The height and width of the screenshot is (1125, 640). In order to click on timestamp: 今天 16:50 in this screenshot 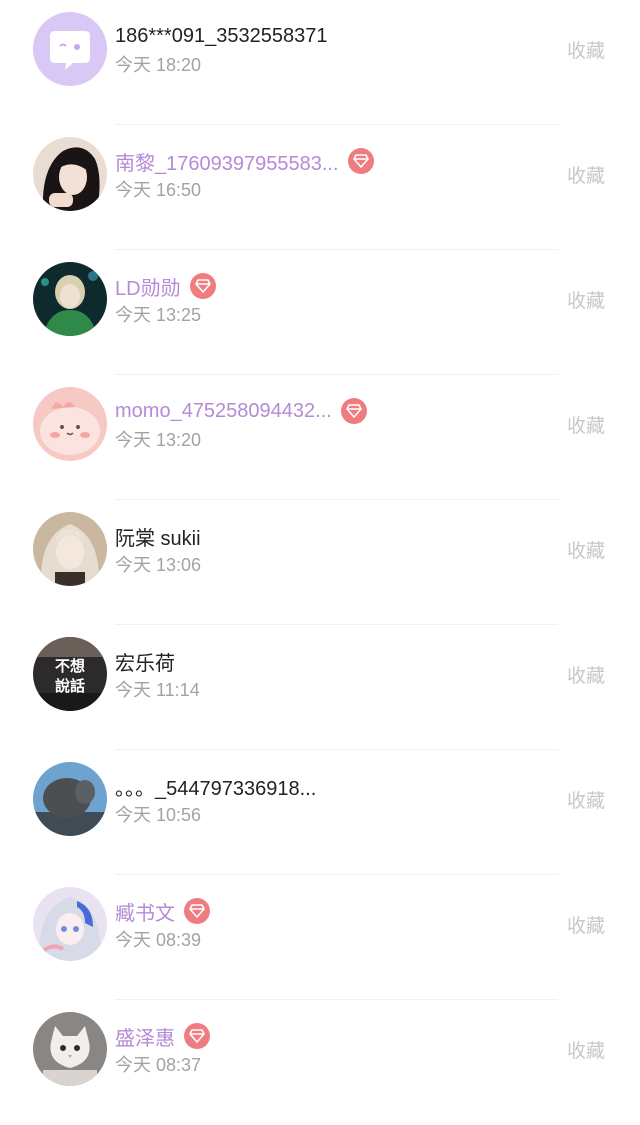, I will do `click(158, 190)`.